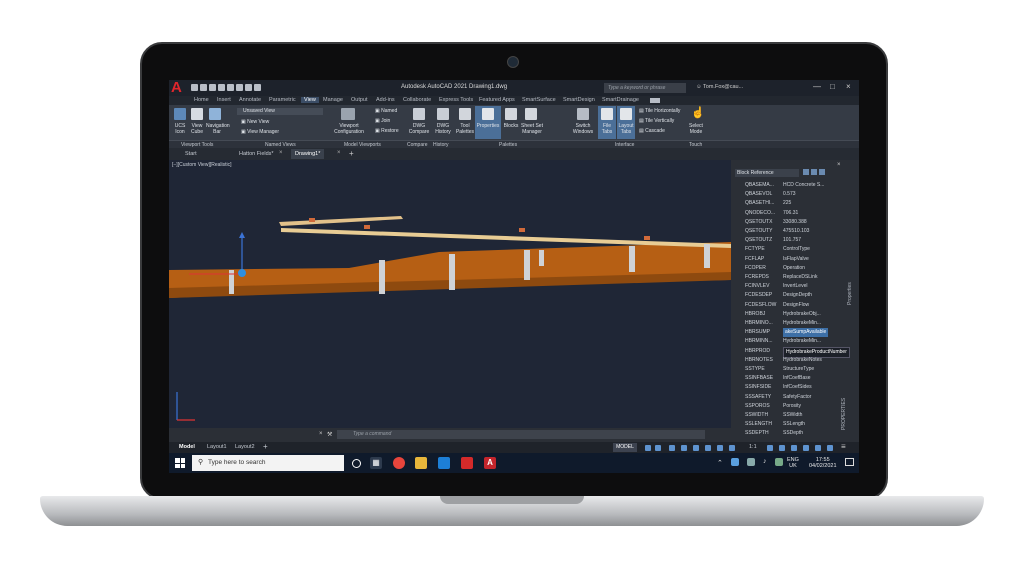 The height and width of the screenshot is (576, 1019). I want to click on property-value: InfCoefBase, so click(797, 378).